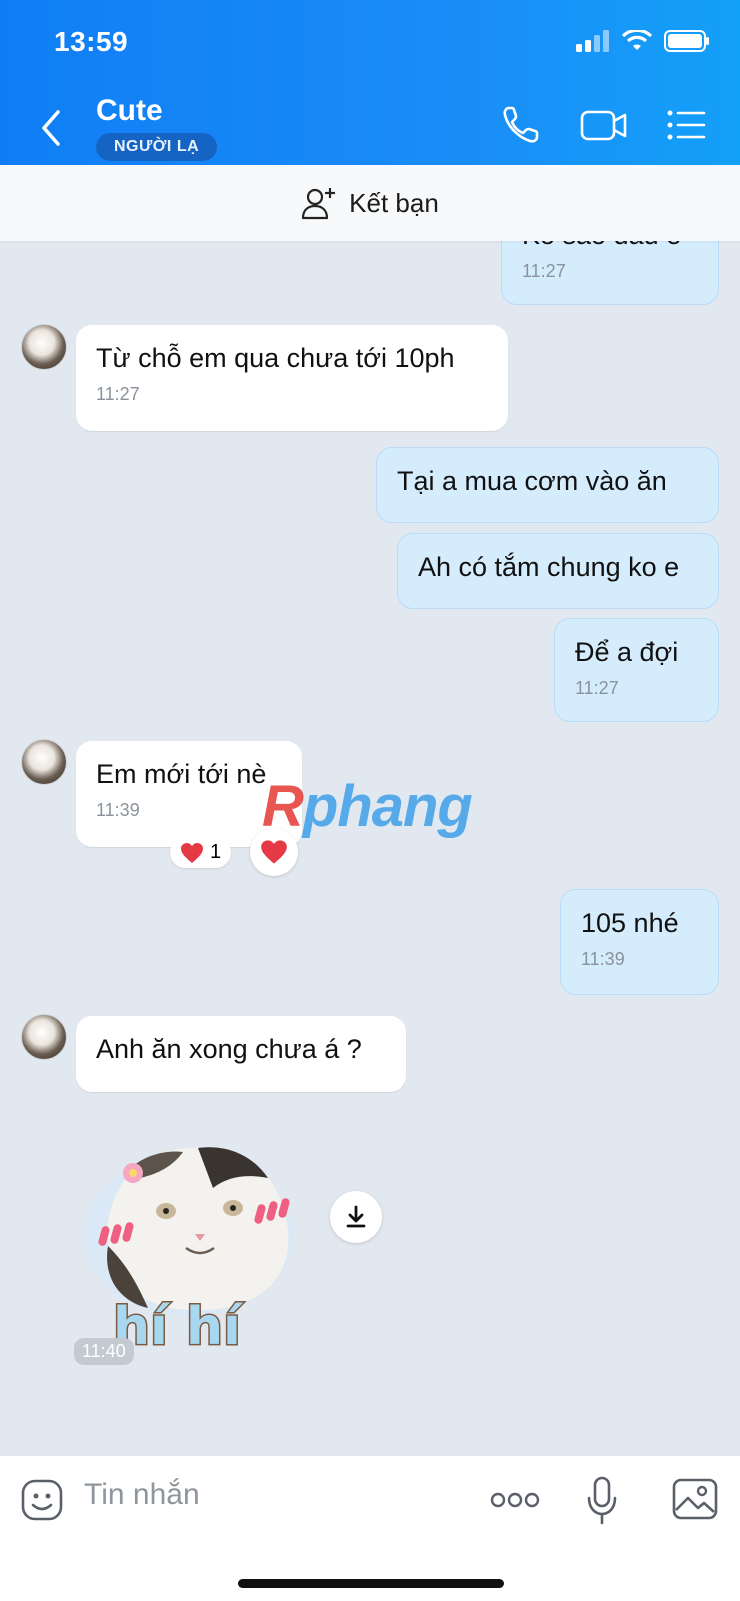 The image size is (740, 1601). Describe the element at coordinates (157, 147) in the screenshot. I see `stranger-badge: NGƯỜI LẠ` at that location.